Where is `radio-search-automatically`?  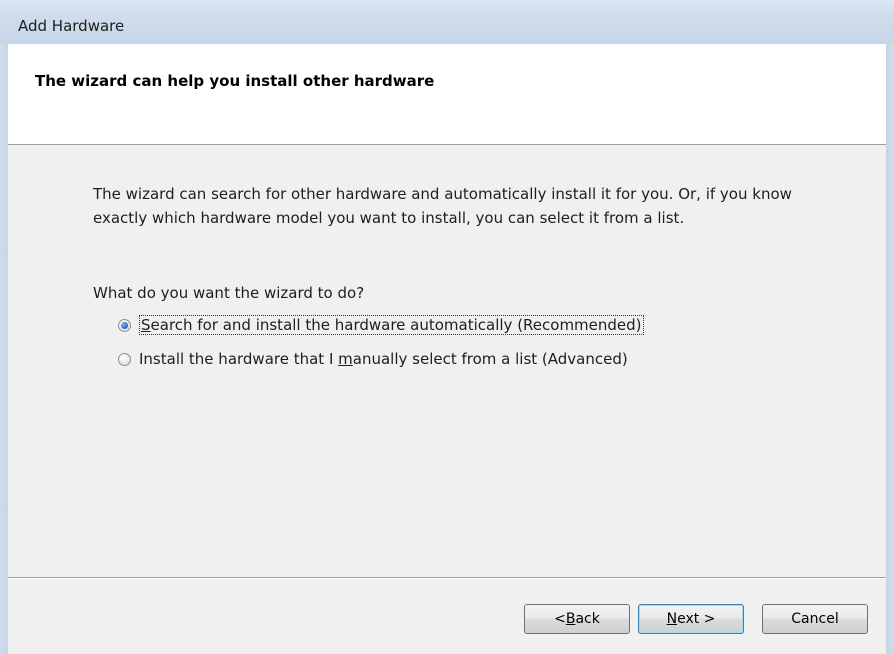
radio-search-automatically is located at coordinates (124, 325).